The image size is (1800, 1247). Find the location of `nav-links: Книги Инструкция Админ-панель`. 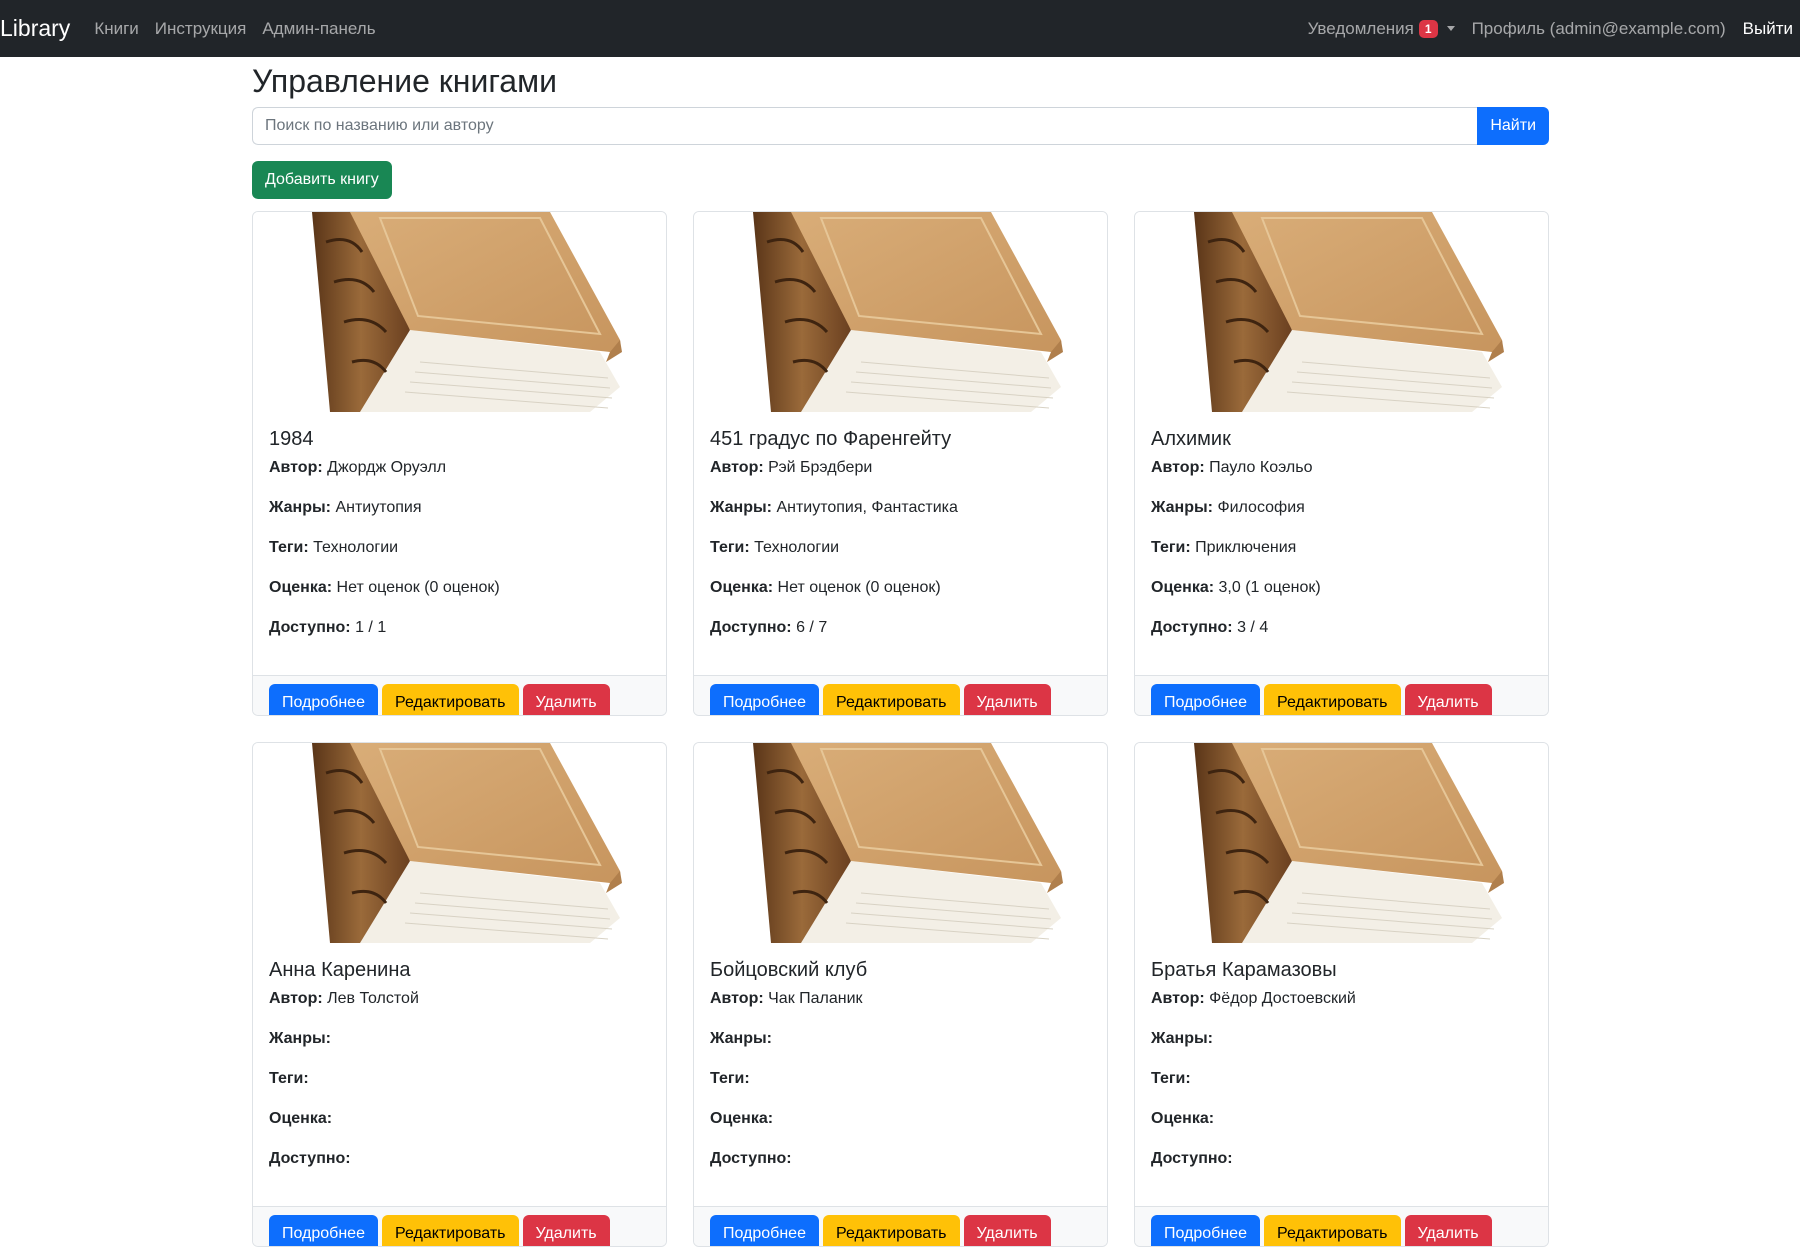

nav-links: Книги Инструкция Админ-панель is located at coordinates (234, 29).